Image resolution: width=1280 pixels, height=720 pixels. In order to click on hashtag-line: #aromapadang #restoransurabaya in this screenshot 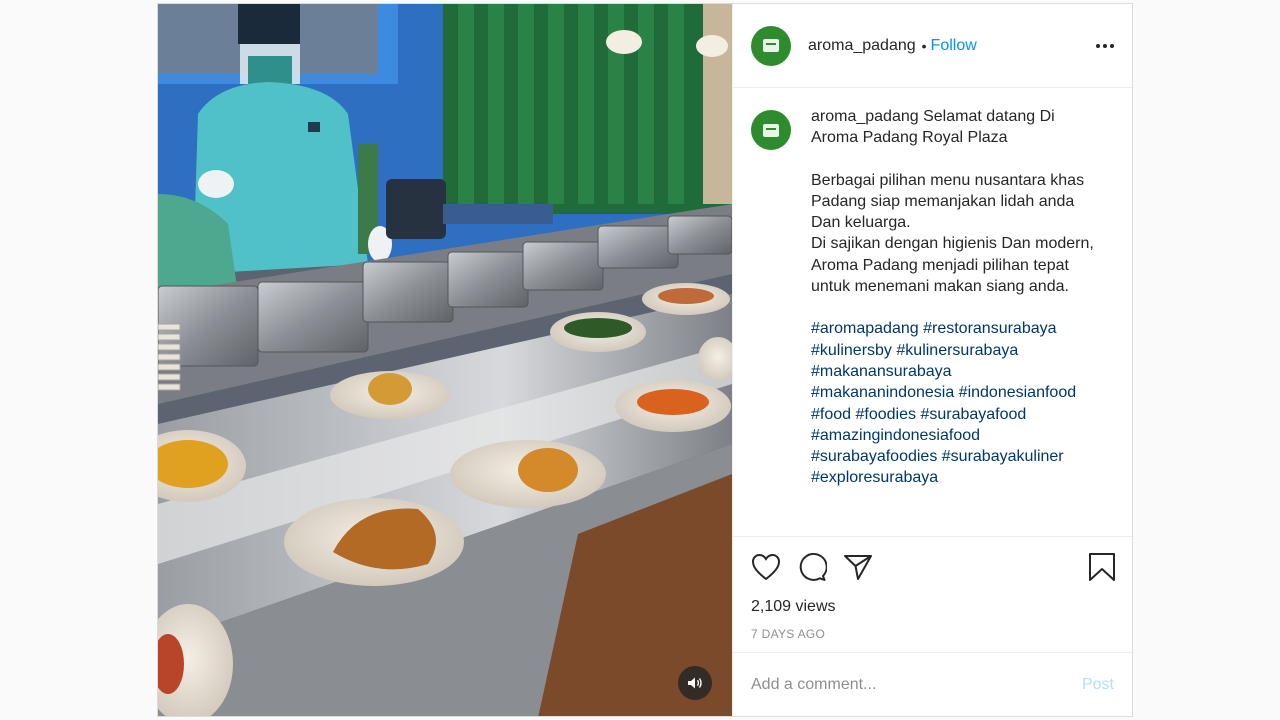, I will do `click(956, 328)`.